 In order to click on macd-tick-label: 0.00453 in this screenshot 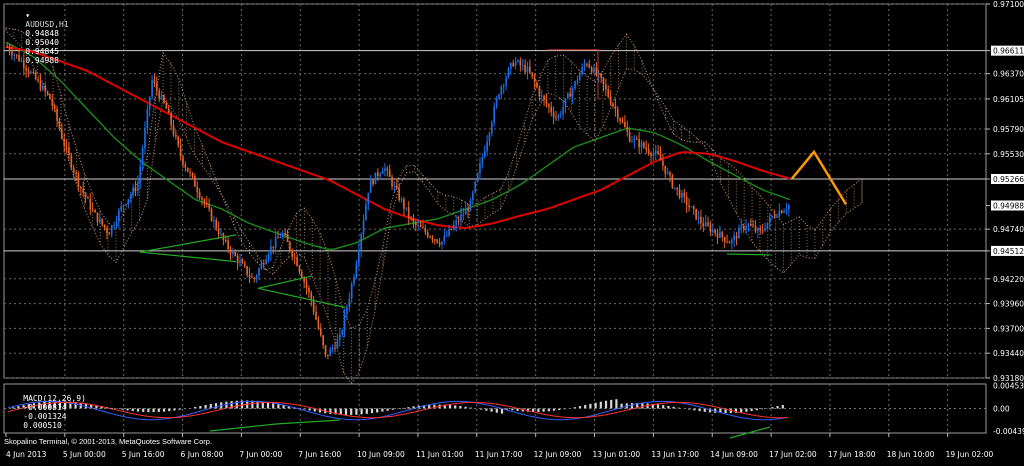, I will do `click(1008, 385)`.